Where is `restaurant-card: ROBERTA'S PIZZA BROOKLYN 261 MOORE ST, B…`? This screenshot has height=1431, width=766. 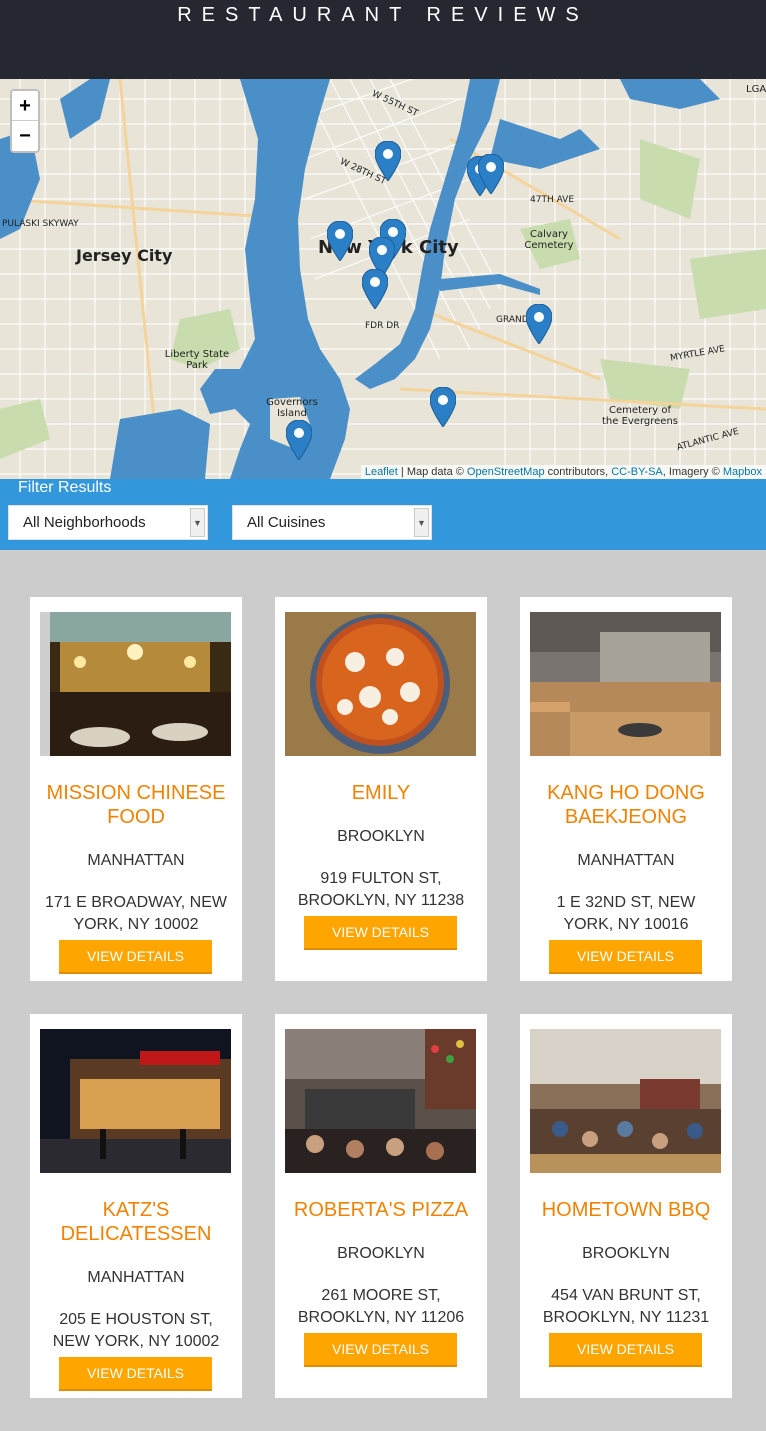
restaurant-card: ROBERTA'S PIZZA BROOKLYN 261 MOORE ST, B… is located at coordinates (381, 1206).